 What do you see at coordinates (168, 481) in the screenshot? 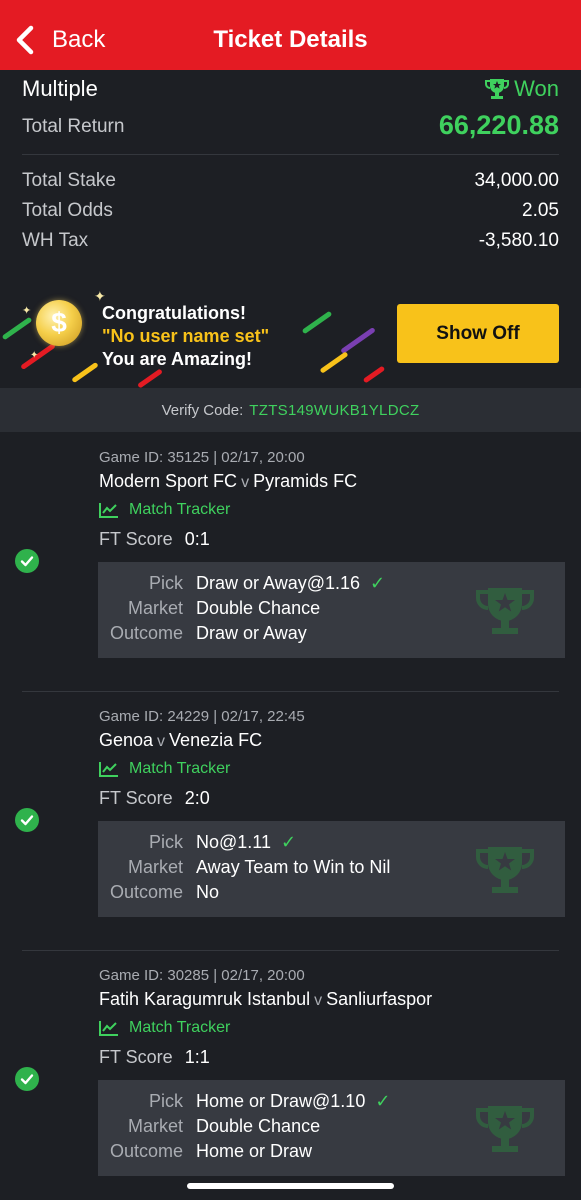
I see `home-team: Modern Sport FC` at bounding box center [168, 481].